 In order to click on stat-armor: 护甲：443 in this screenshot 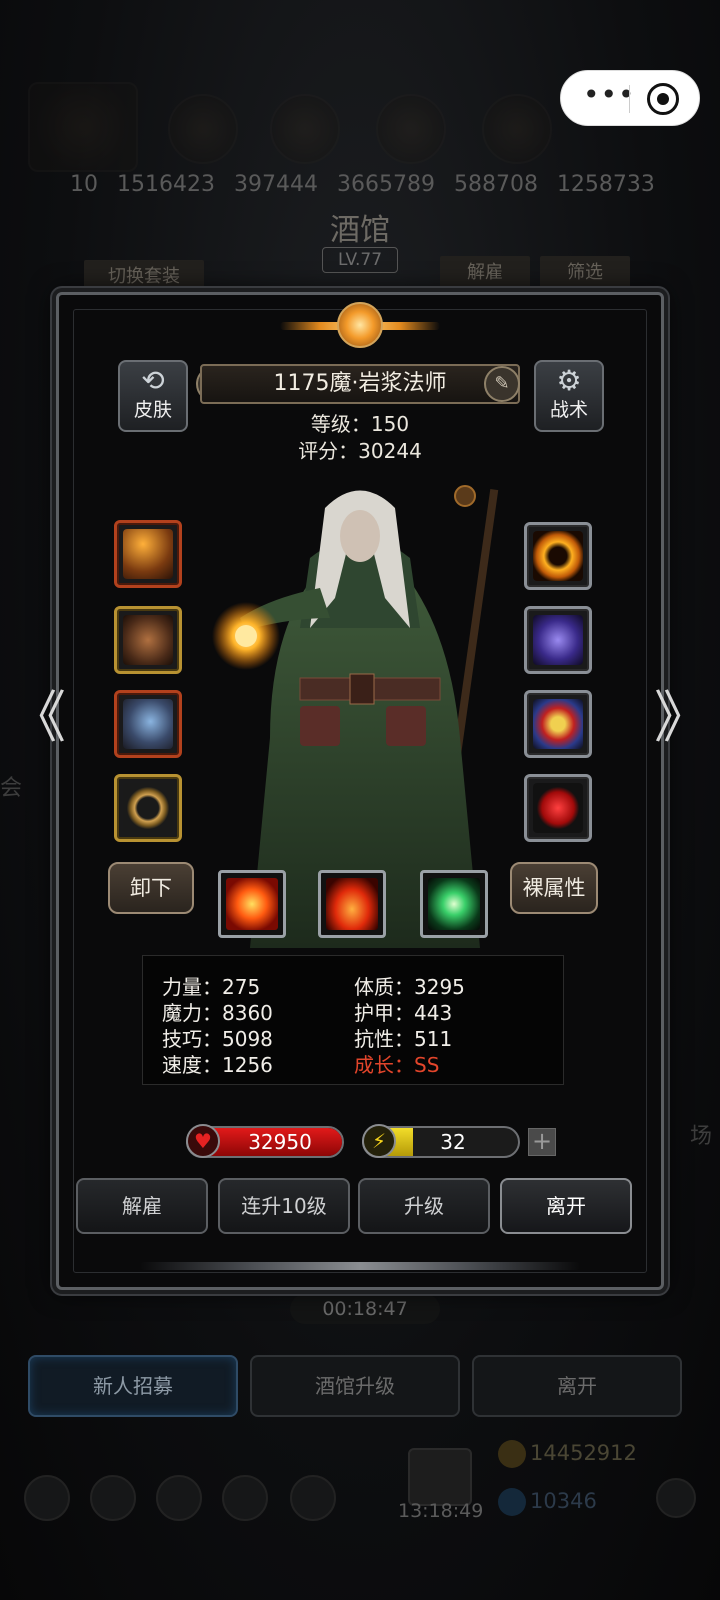, I will do `click(403, 1013)`.